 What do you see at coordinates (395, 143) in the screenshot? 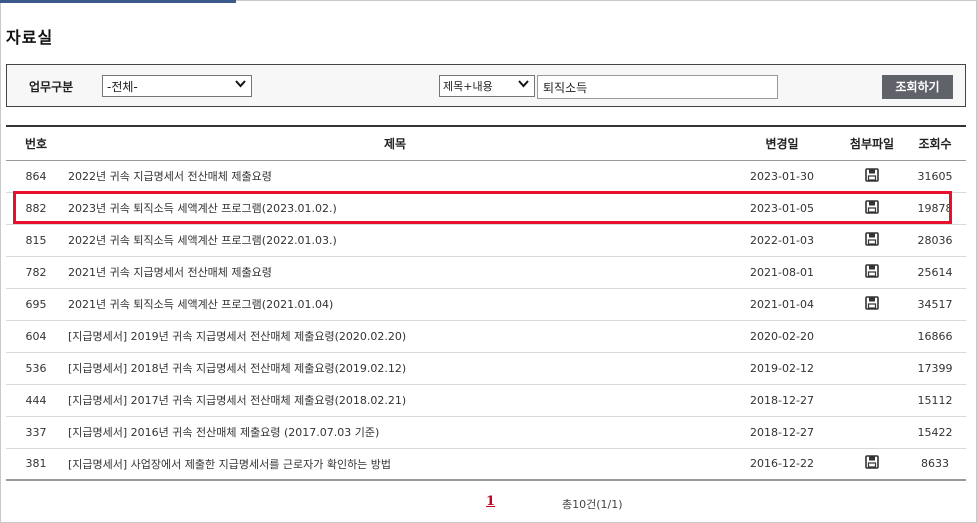
I see `header-title: 제목` at bounding box center [395, 143].